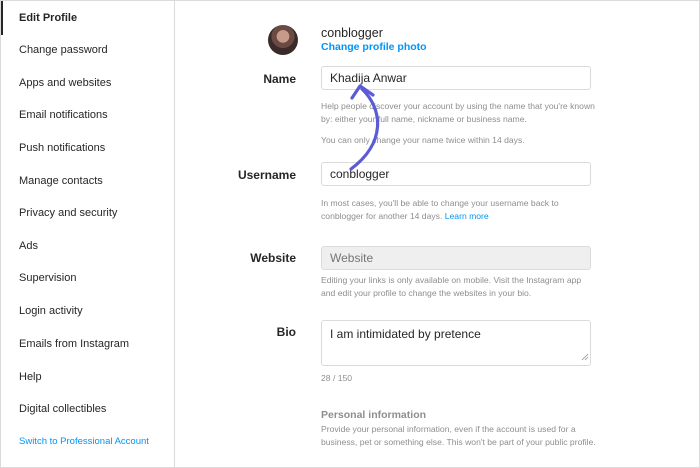 This screenshot has height=468, width=700. What do you see at coordinates (62, 148) in the screenshot?
I see `sidebar-item-push-notifications: Push notifications` at bounding box center [62, 148].